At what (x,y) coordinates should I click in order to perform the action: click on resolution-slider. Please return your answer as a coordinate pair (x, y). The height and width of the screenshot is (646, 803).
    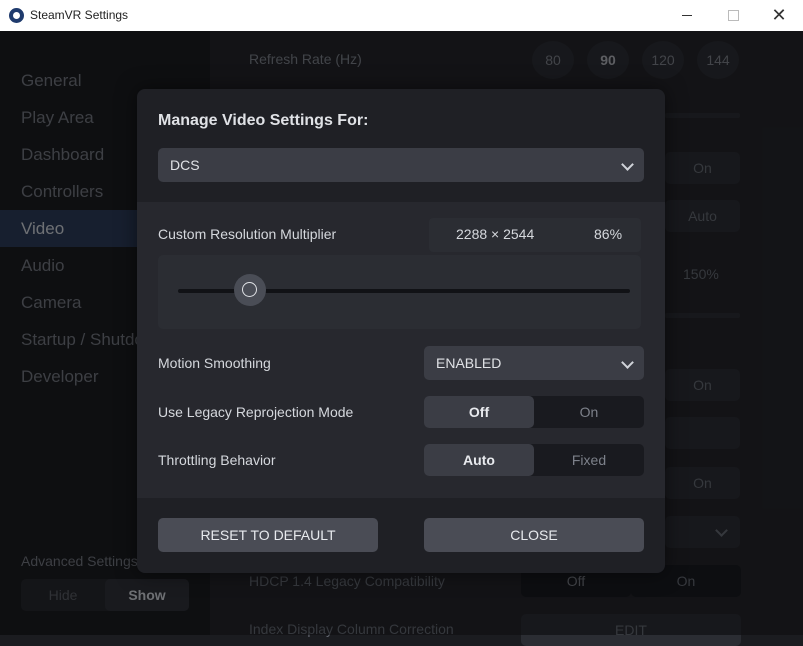
    Looking at the image, I should click on (399, 292).